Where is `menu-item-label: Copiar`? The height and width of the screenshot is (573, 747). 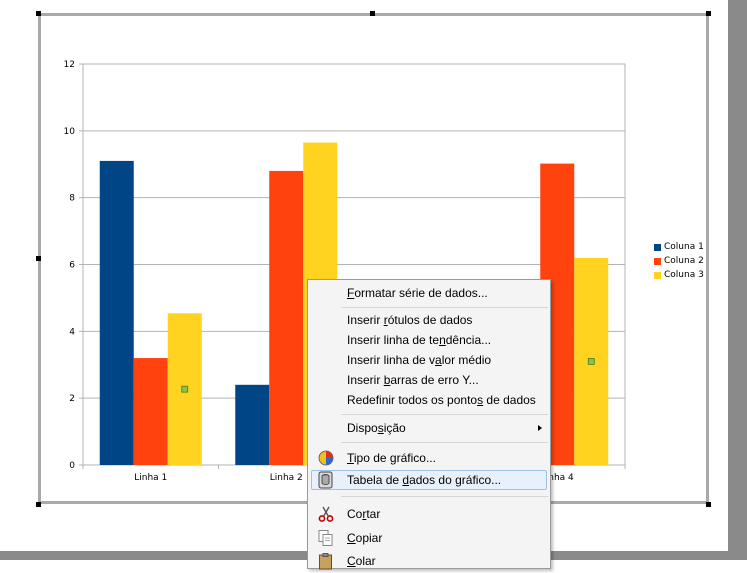
menu-item-label: Copiar is located at coordinates (365, 538).